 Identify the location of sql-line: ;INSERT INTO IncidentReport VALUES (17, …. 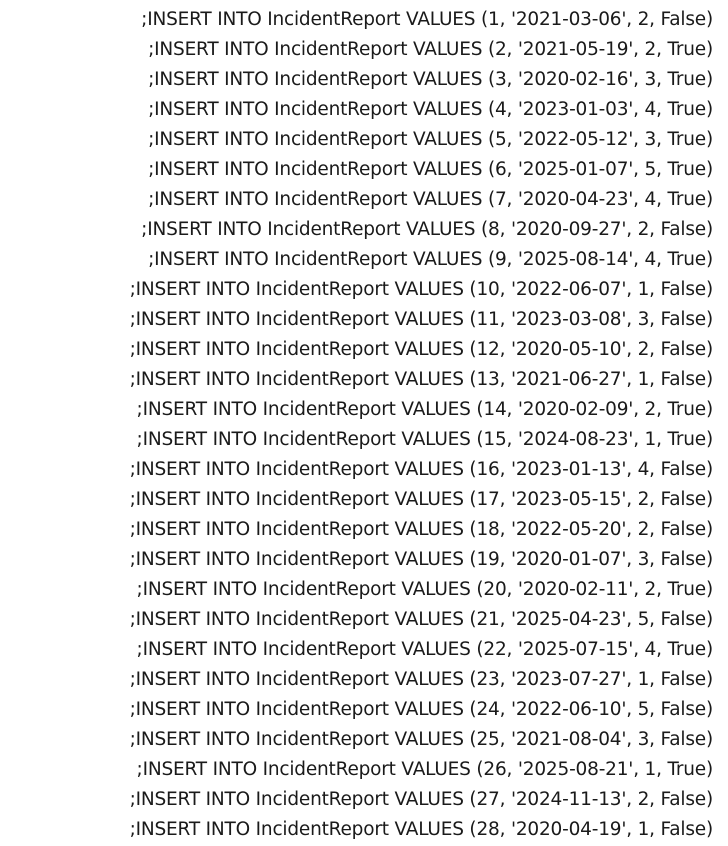
(421, 499).